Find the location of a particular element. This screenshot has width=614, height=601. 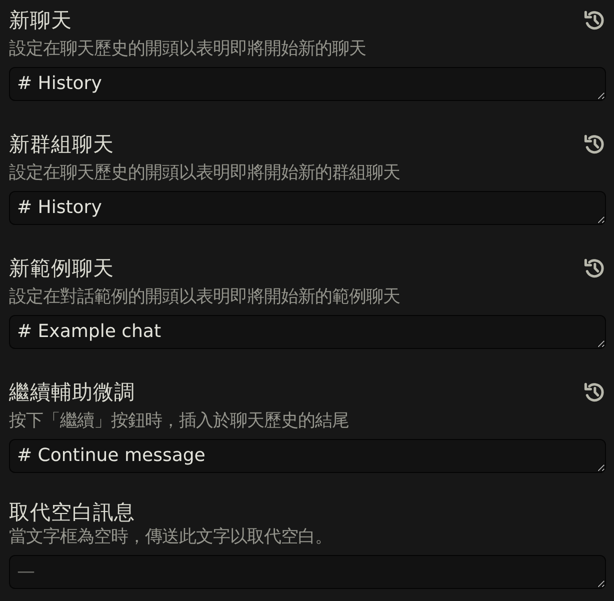

setting-title: 新範例聊天 is located at coordinates (61, 268).